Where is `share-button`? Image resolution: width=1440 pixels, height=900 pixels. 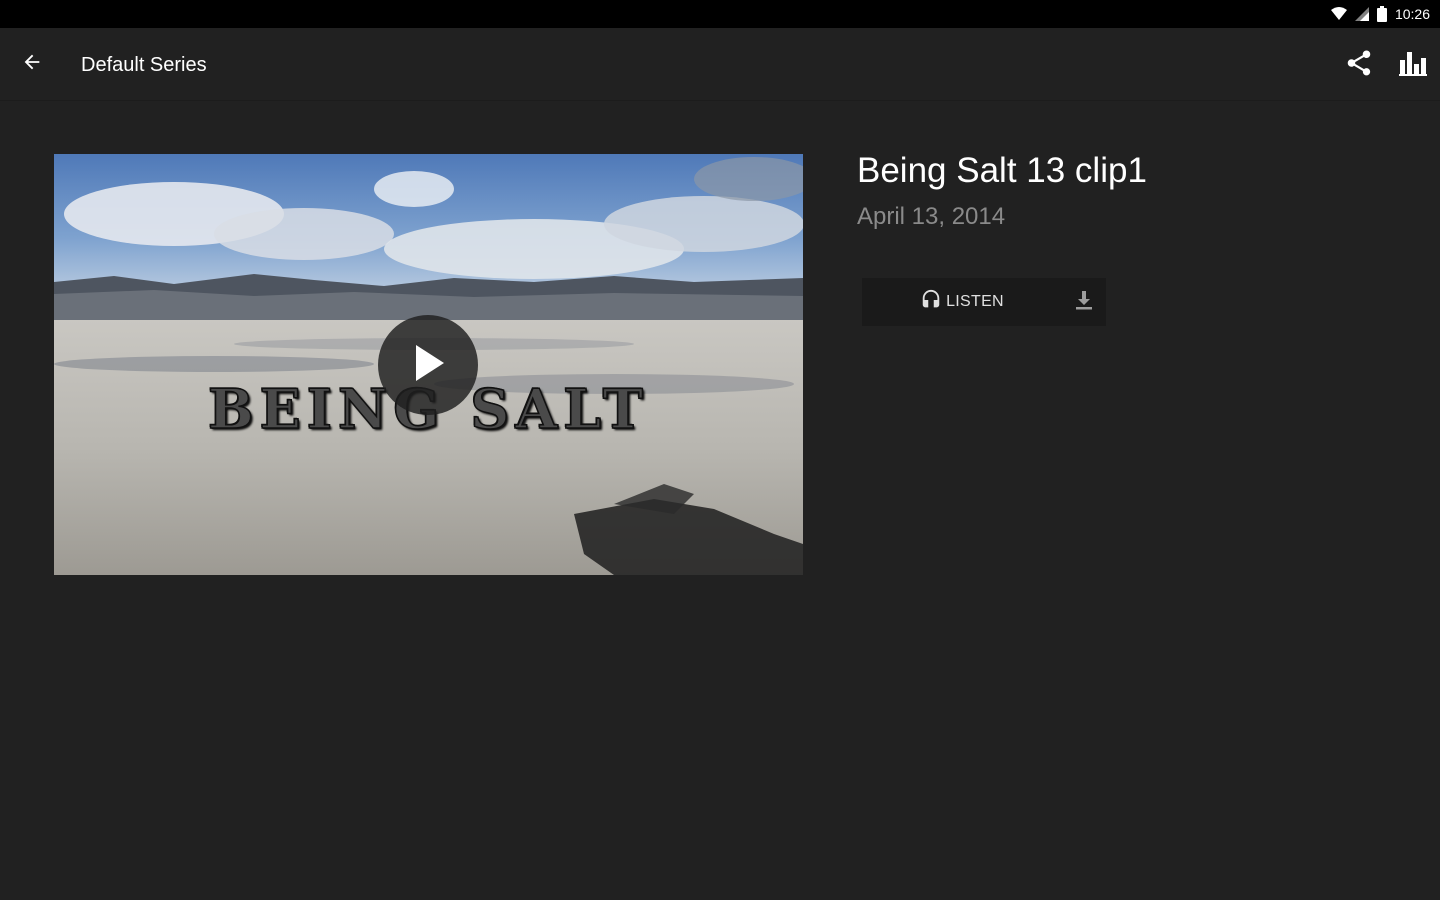
share-button is located at coordinates (1359, 65).